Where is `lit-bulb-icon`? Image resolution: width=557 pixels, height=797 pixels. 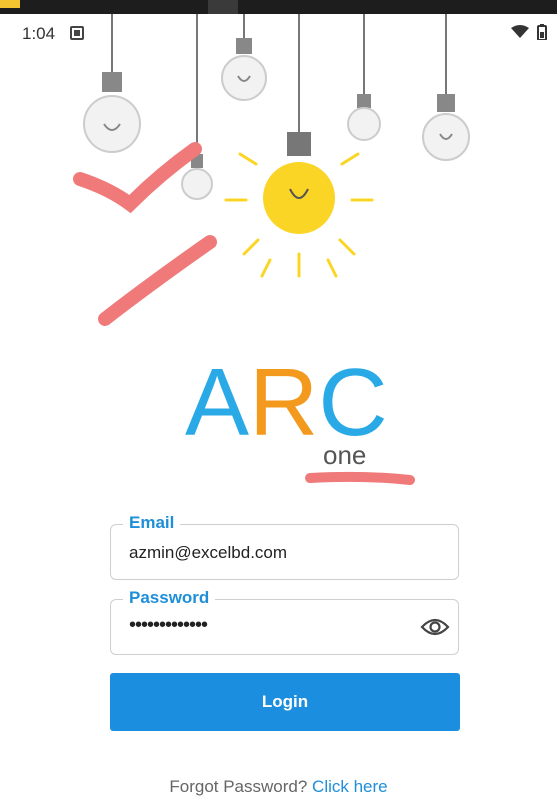
lit-bulb-icon is located at coordinates (299, 205).